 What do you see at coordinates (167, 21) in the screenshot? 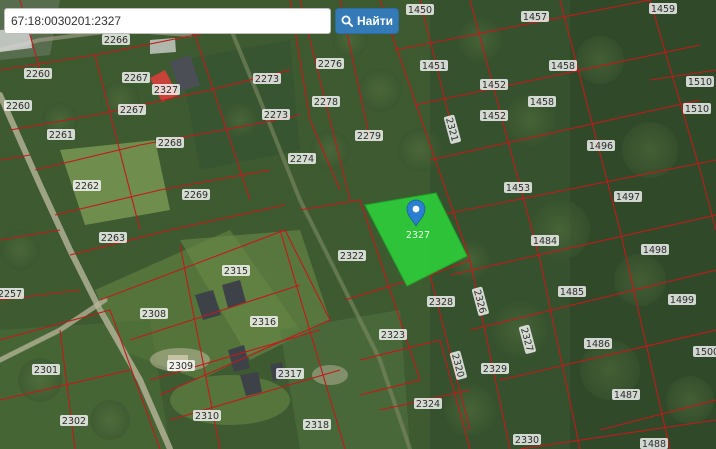
I see `cadastral-number-input` at bounding box center [167, 21].